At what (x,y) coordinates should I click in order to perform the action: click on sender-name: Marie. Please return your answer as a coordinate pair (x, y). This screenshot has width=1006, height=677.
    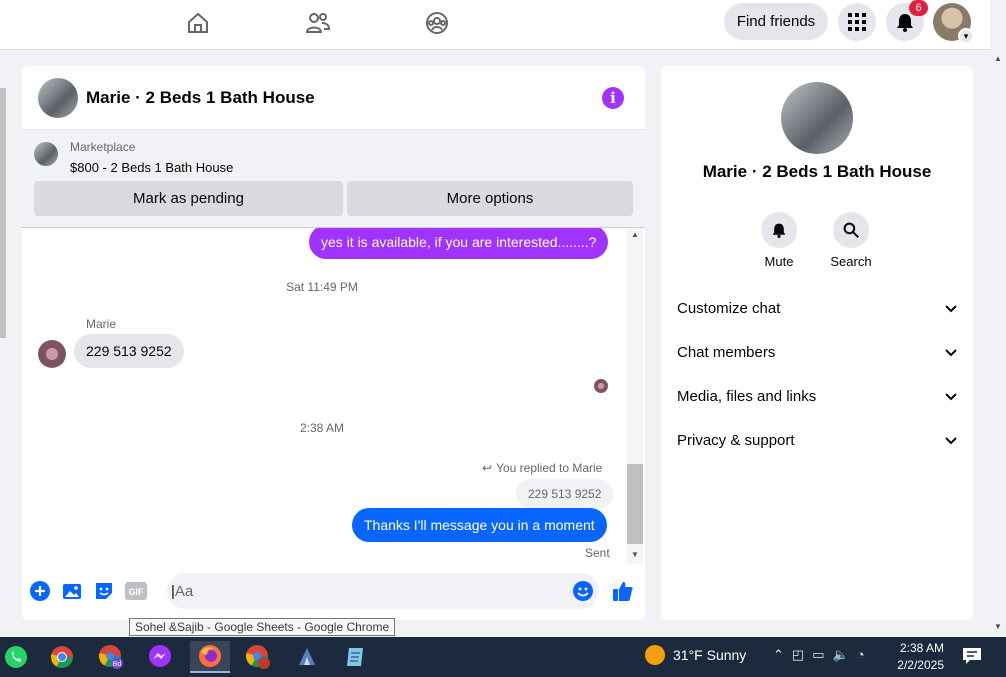
    Looking at the image, I should click on (101, 324).